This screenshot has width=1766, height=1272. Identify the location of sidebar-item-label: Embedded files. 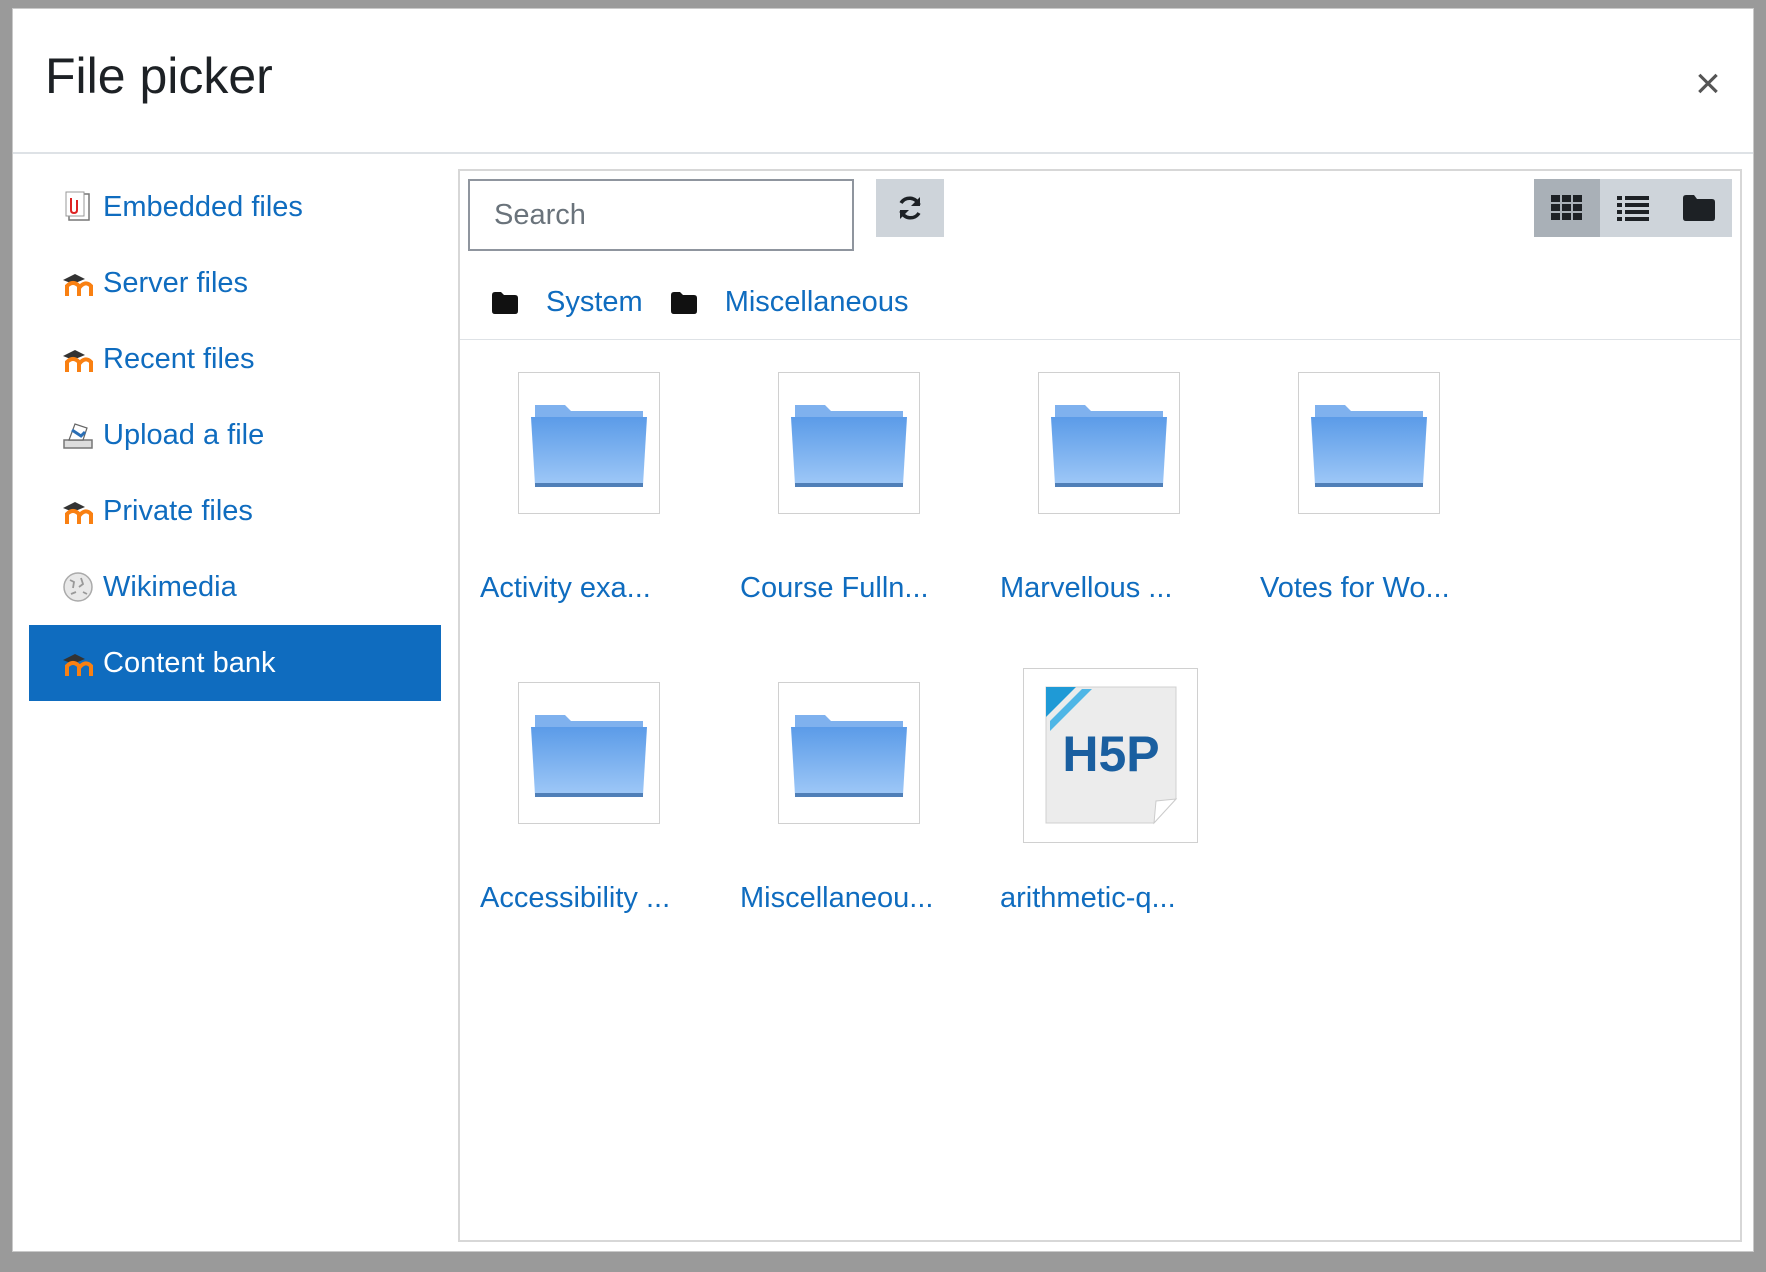
(203, 206).